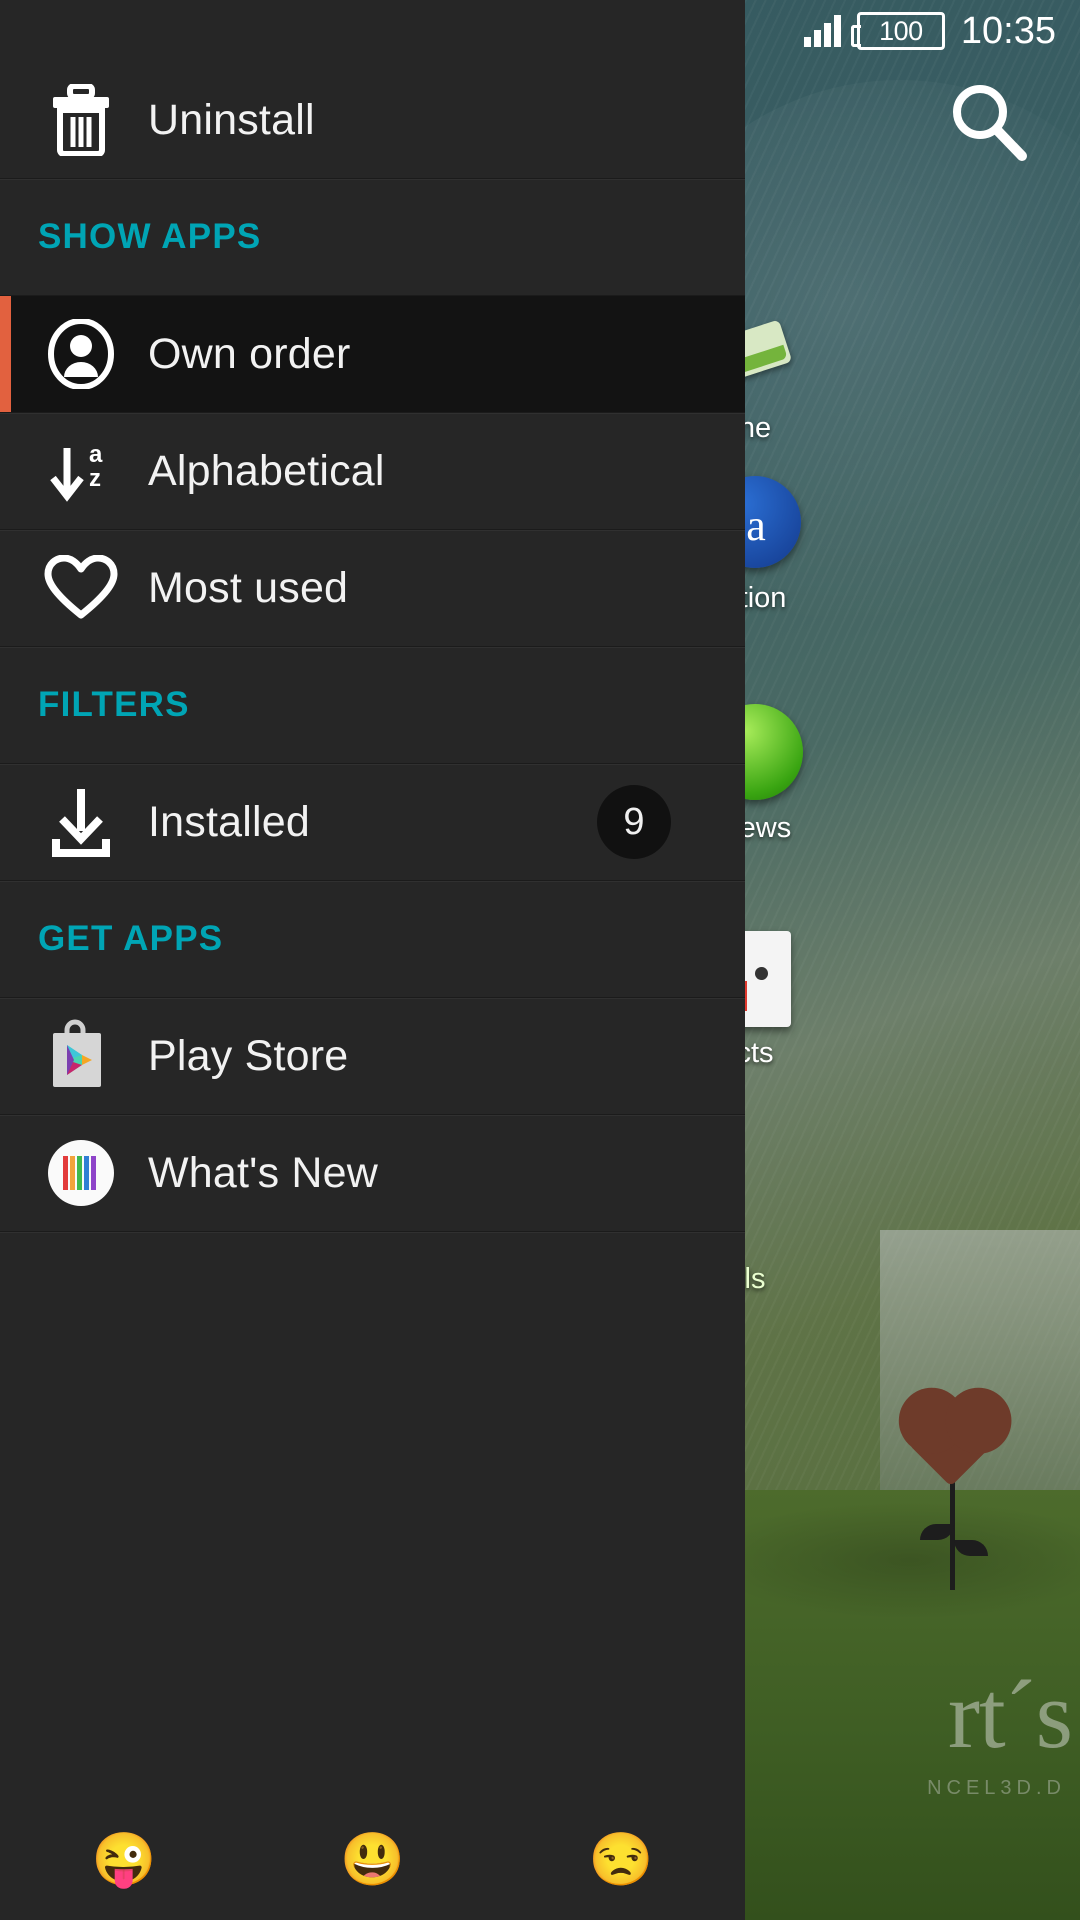  I want to click on section-header-label: SHOW APPS, so click(150, 236).